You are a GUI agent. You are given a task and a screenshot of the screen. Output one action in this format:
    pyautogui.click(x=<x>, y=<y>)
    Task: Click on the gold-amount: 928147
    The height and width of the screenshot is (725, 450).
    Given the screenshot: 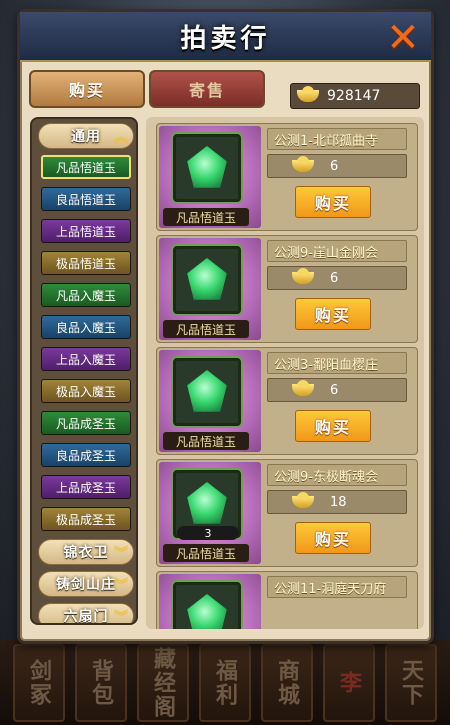 What is the action you would take?
    pyautogui.click(x=354, y=96)
    